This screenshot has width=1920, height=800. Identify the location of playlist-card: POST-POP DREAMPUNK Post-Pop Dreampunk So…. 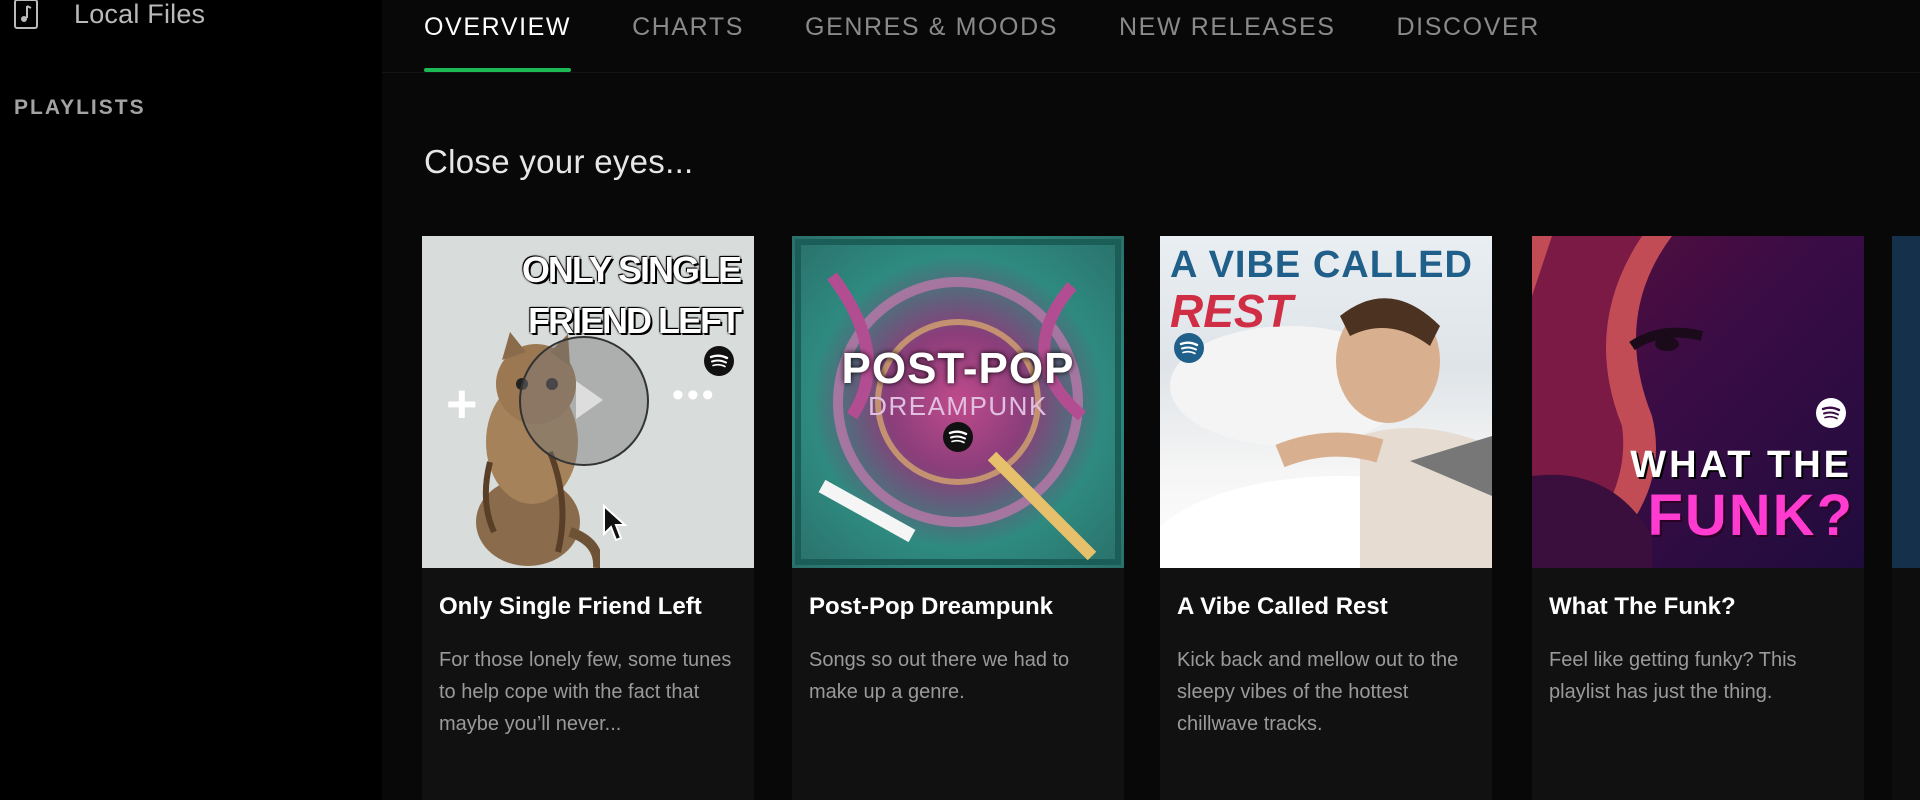
(958, 518).